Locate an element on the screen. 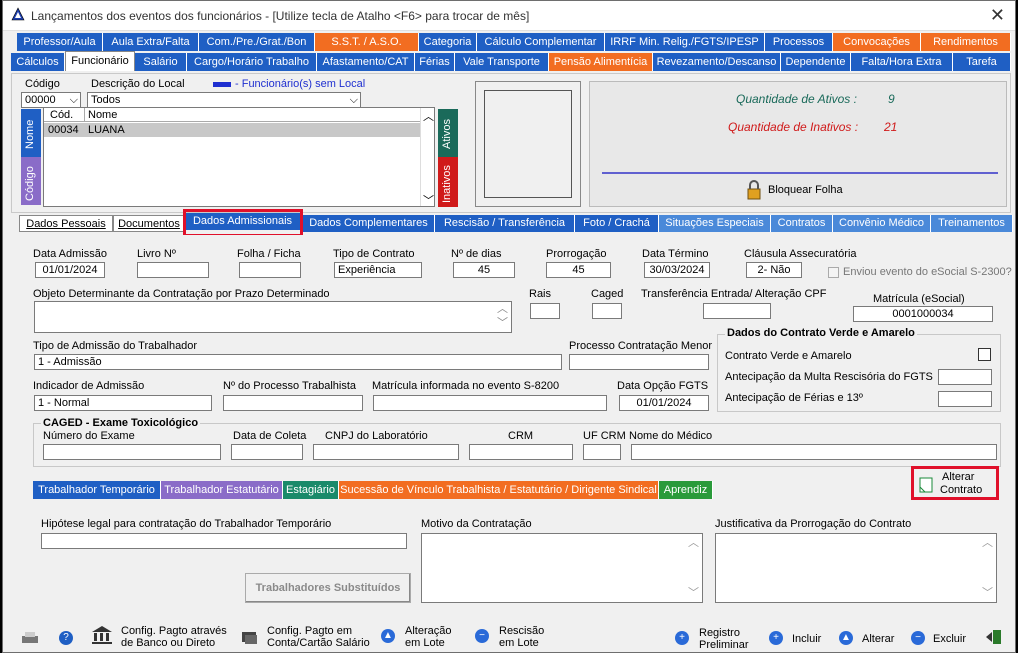  dias-input: 45 is located at coordinates (484, 270).